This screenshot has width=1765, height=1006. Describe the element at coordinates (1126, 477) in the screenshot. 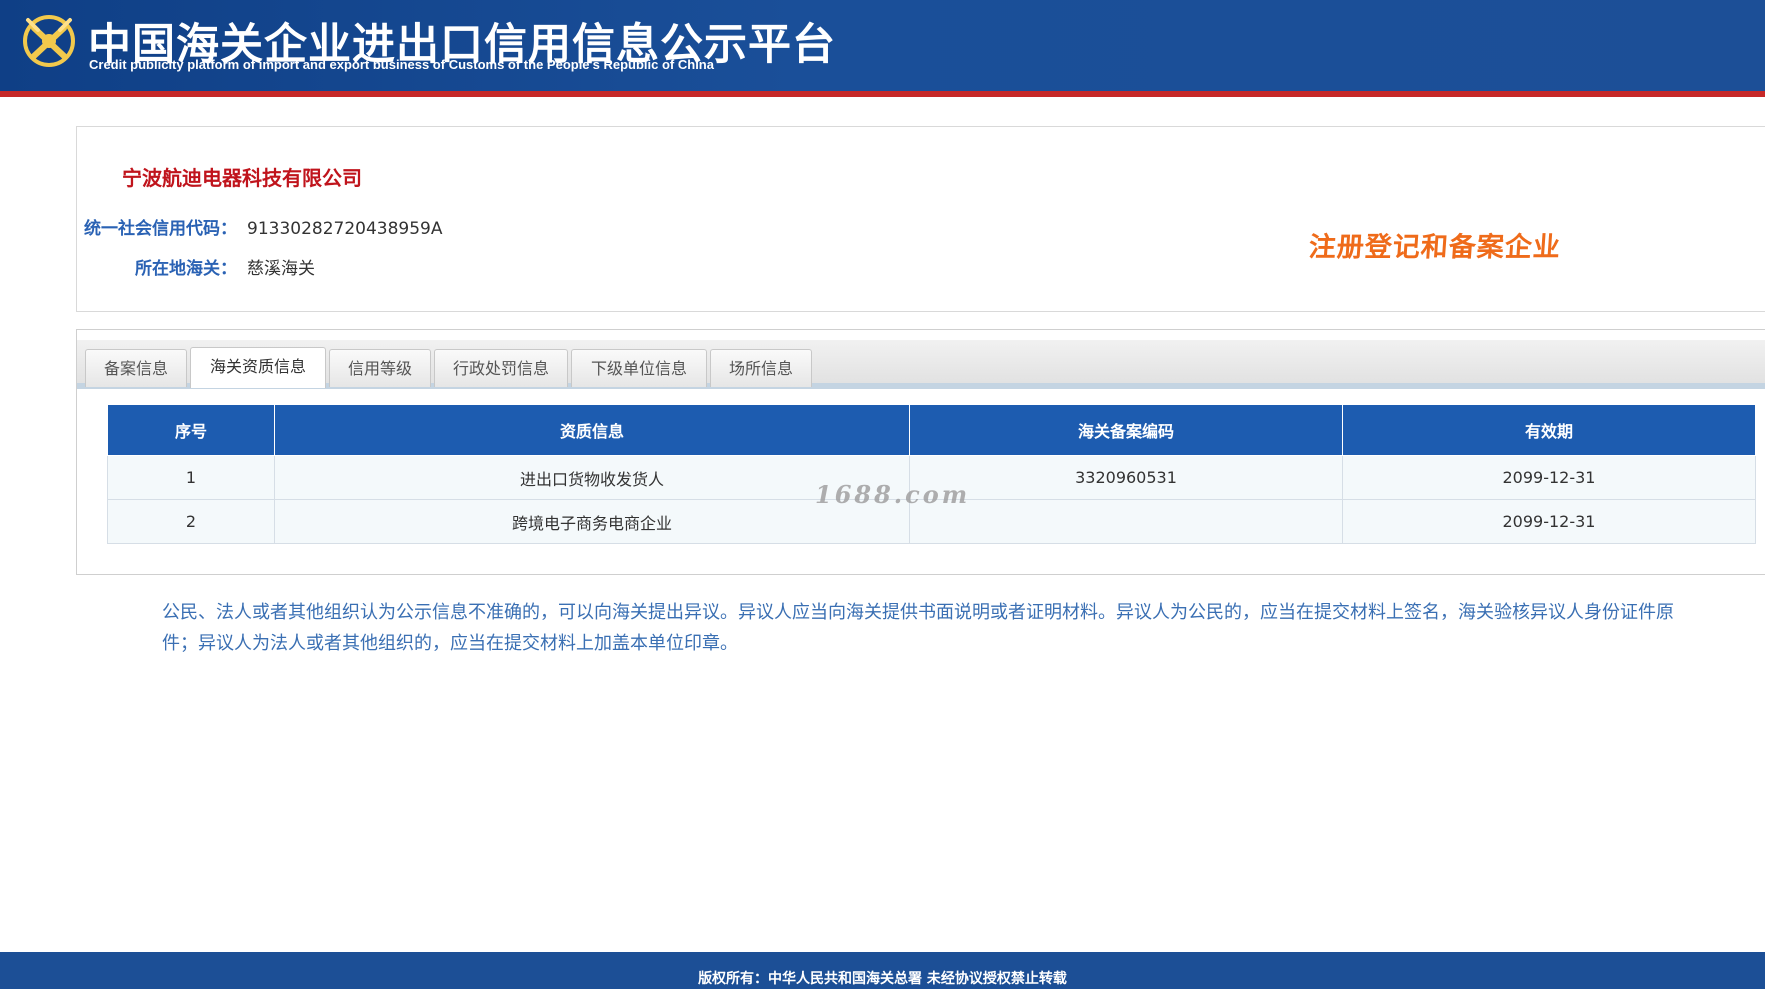

I see `cell-customs-code: 3320960531` at that location.